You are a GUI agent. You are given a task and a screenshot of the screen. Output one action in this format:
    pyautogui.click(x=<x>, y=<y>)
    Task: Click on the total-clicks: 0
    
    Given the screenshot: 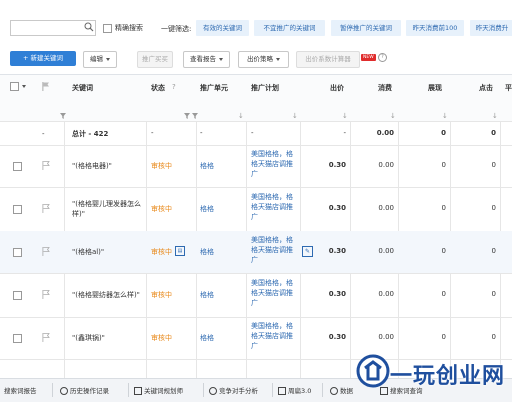 What is the action you would take?
    pyautogui.click(x=493, y=133)
    